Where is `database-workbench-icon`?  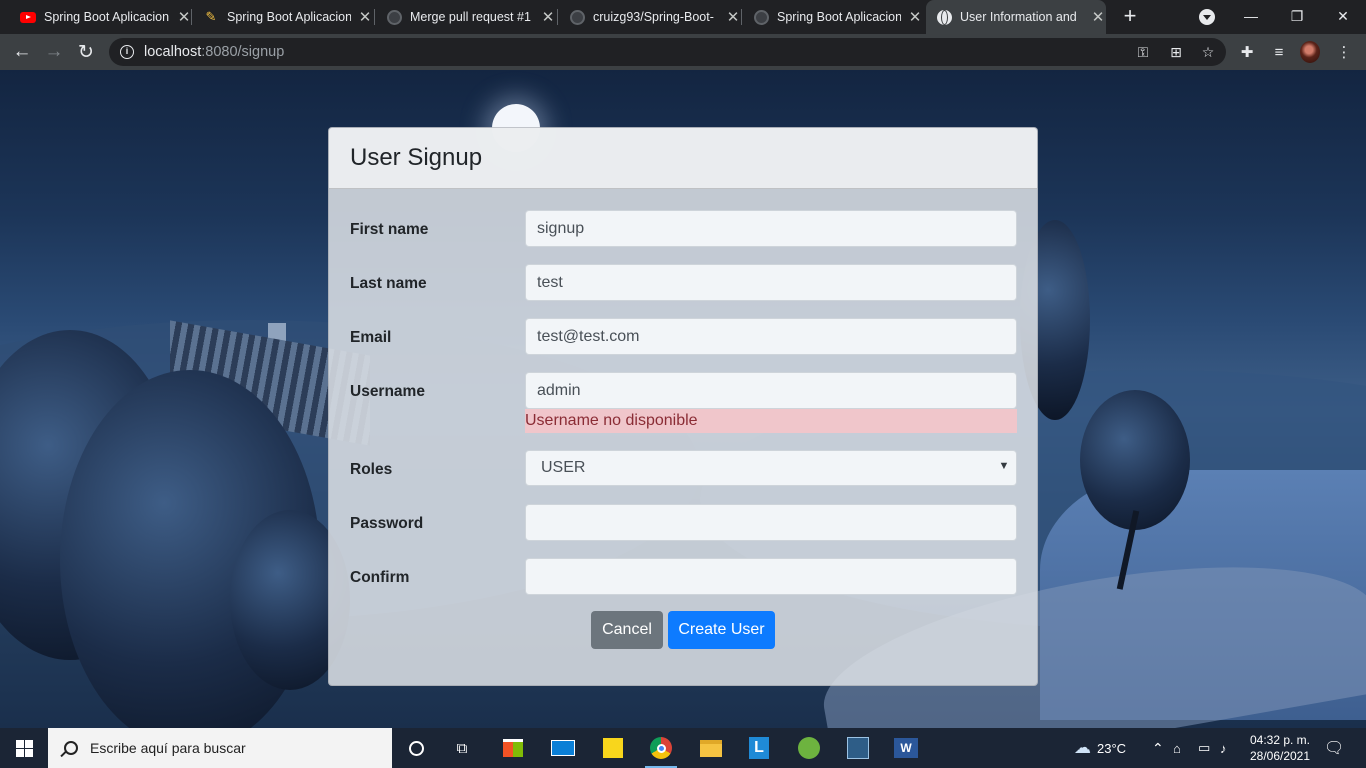
database-workbench-icon is located at coordinates (858, 748).